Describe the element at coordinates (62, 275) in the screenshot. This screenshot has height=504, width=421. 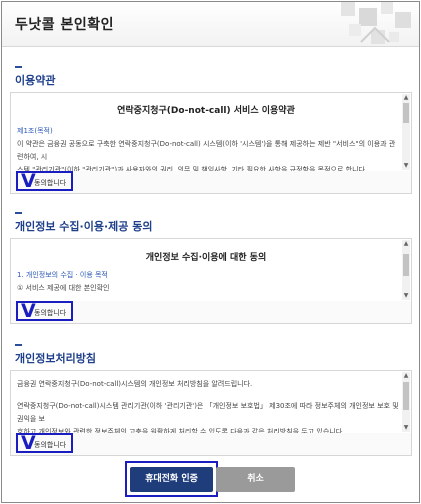
I see `privacy-consent-heading: 1. 개인정보의 수집 · 이용 목적` at that location.